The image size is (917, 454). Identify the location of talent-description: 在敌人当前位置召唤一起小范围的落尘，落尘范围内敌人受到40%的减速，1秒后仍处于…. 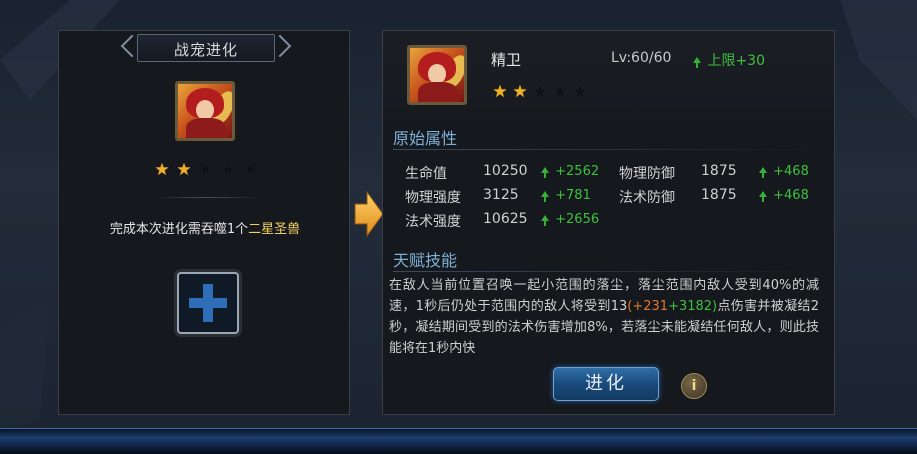
(604, 314).